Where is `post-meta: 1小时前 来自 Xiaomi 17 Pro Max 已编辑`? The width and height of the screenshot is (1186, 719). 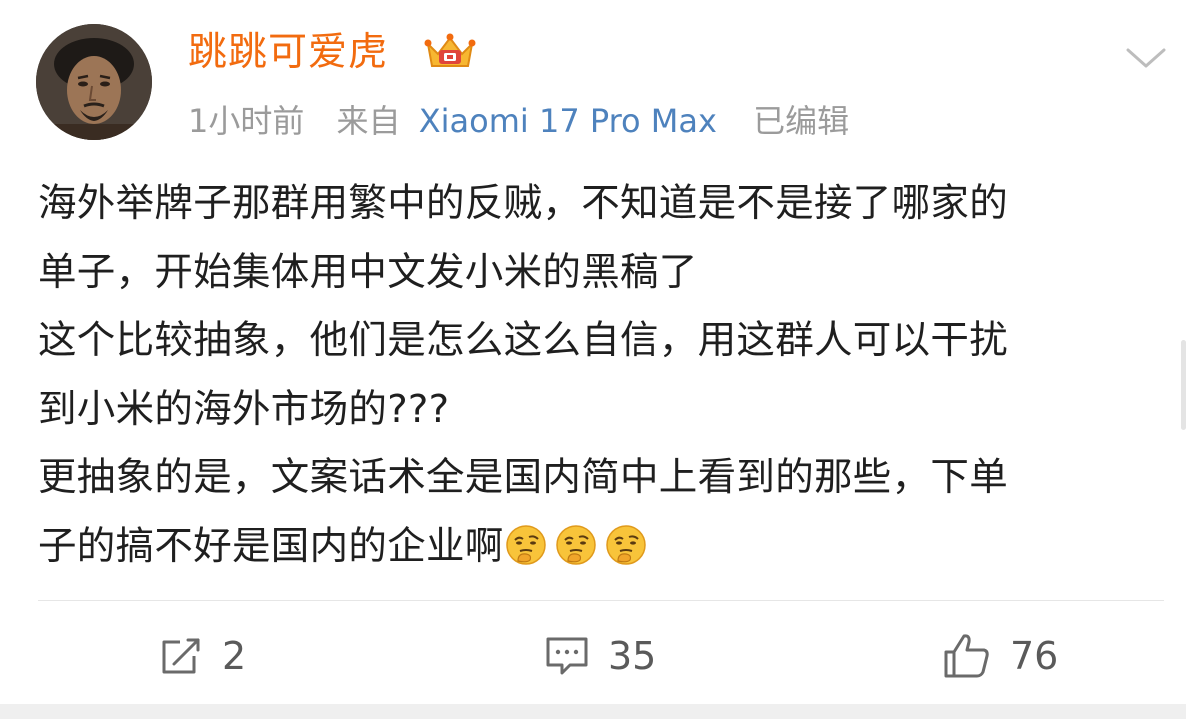 post-meta: 1小时前 来自 Xiaomi 17 Pro Max 已编辑 is located at coordinates (518, 121).